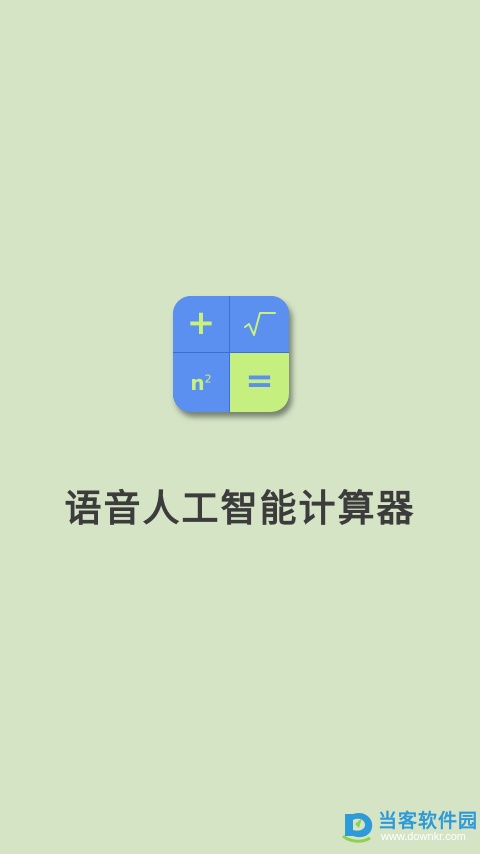 The height and width of the screenshot is (854, 480). Describe the element at coordinates (240, 508) in the screenshot. I see `app-title: 语音人工智能计算器` at that location.